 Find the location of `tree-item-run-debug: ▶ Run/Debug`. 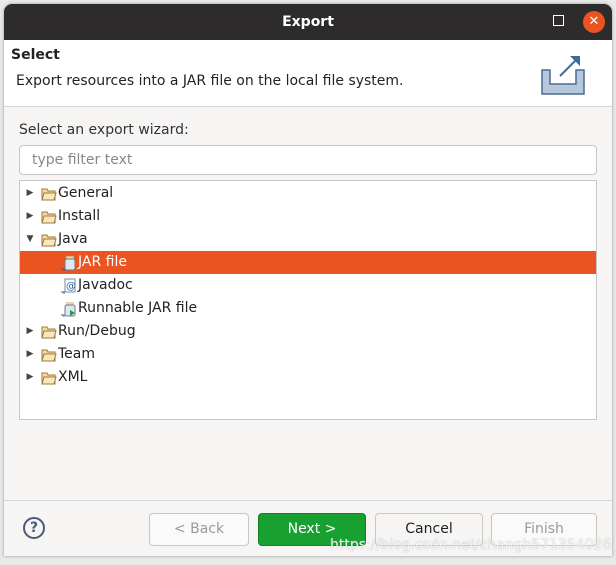

tree-item-run-debug: ▶ Run/Debug is located at coordinates (308, 331).